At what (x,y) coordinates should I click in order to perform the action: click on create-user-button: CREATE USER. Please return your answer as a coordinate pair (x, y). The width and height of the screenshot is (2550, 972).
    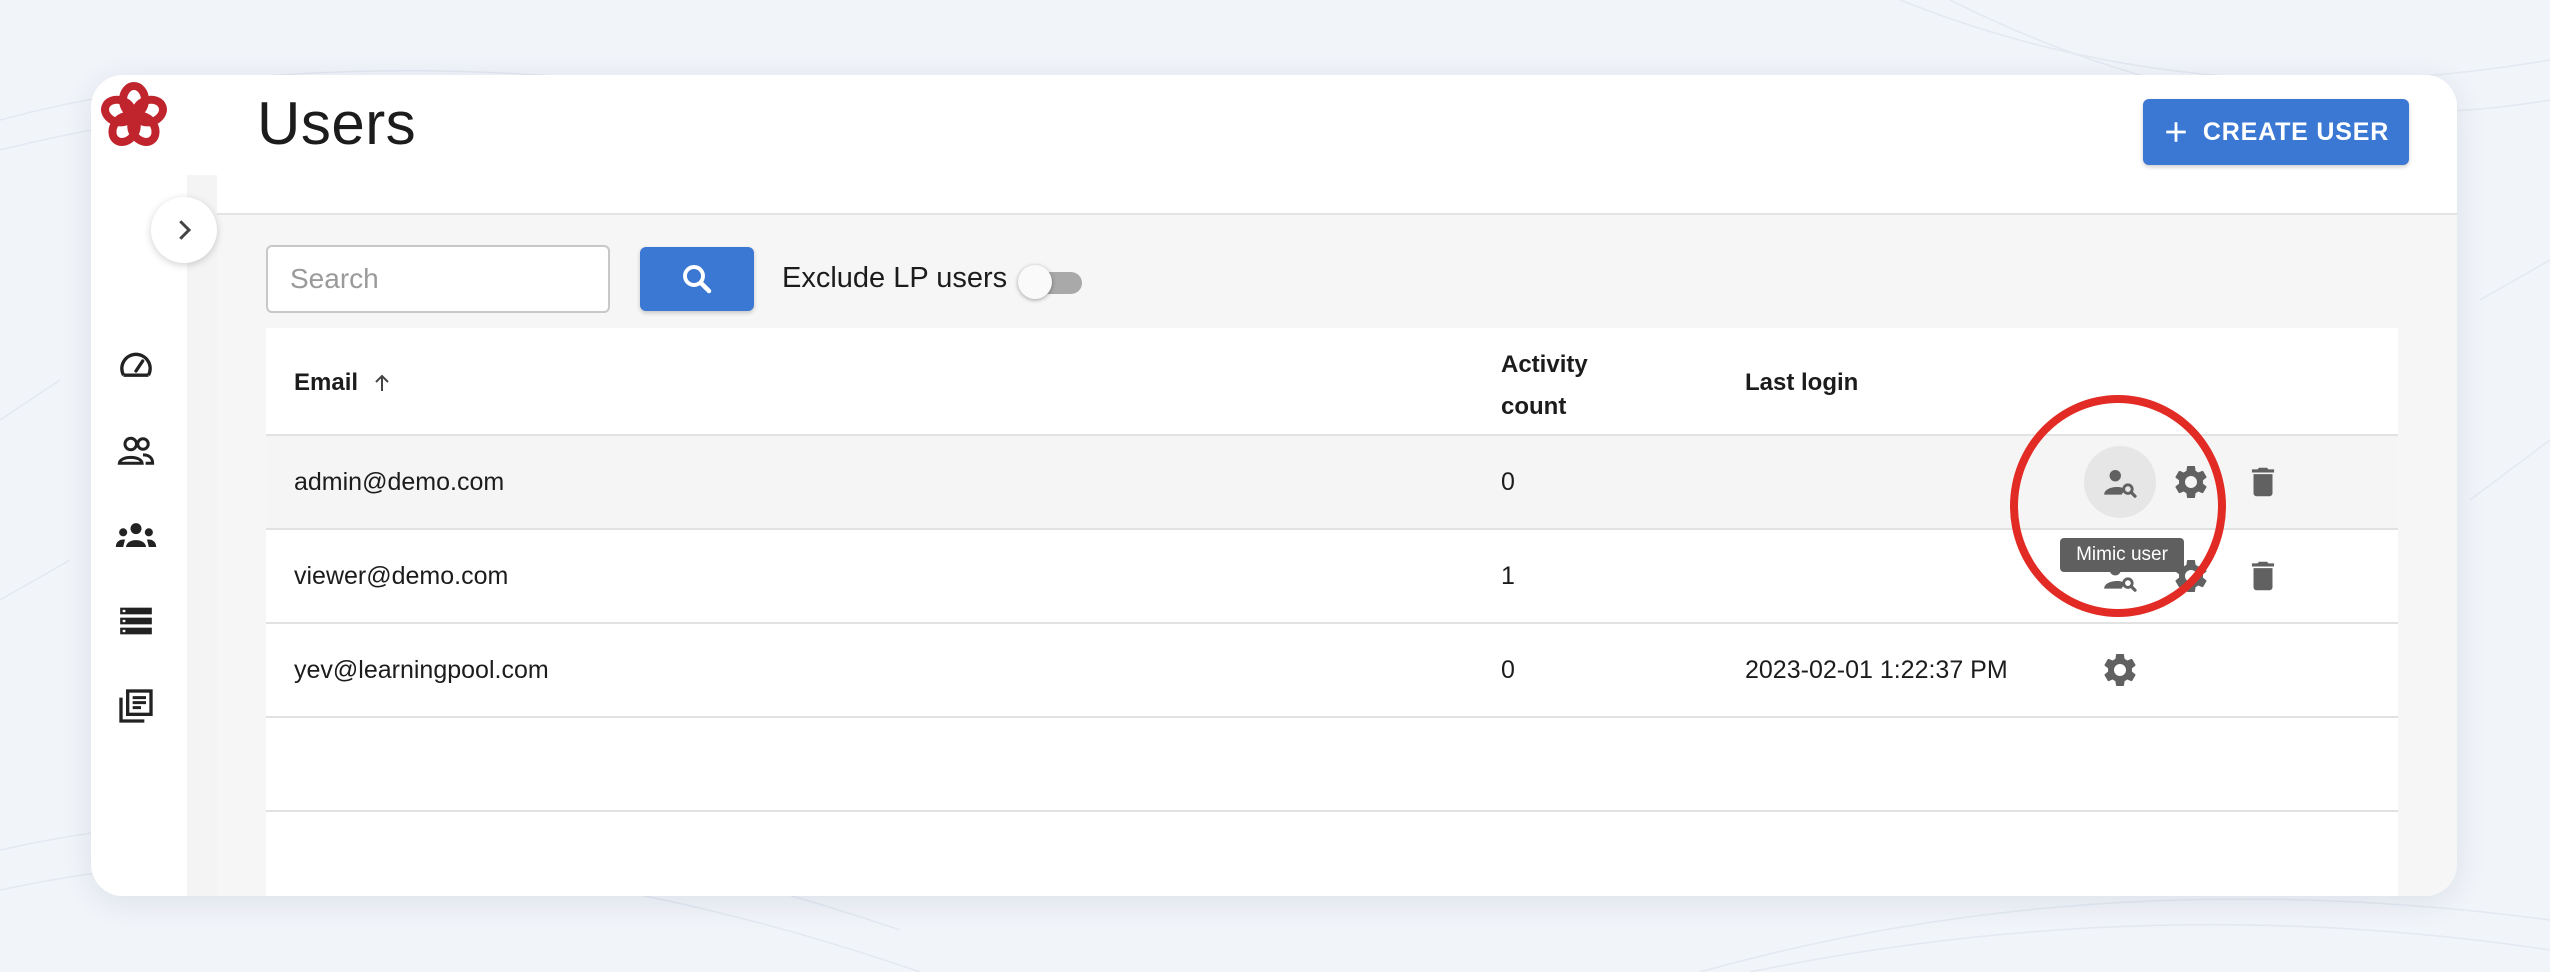
    Looking at the image, I should click on (2276, 132).